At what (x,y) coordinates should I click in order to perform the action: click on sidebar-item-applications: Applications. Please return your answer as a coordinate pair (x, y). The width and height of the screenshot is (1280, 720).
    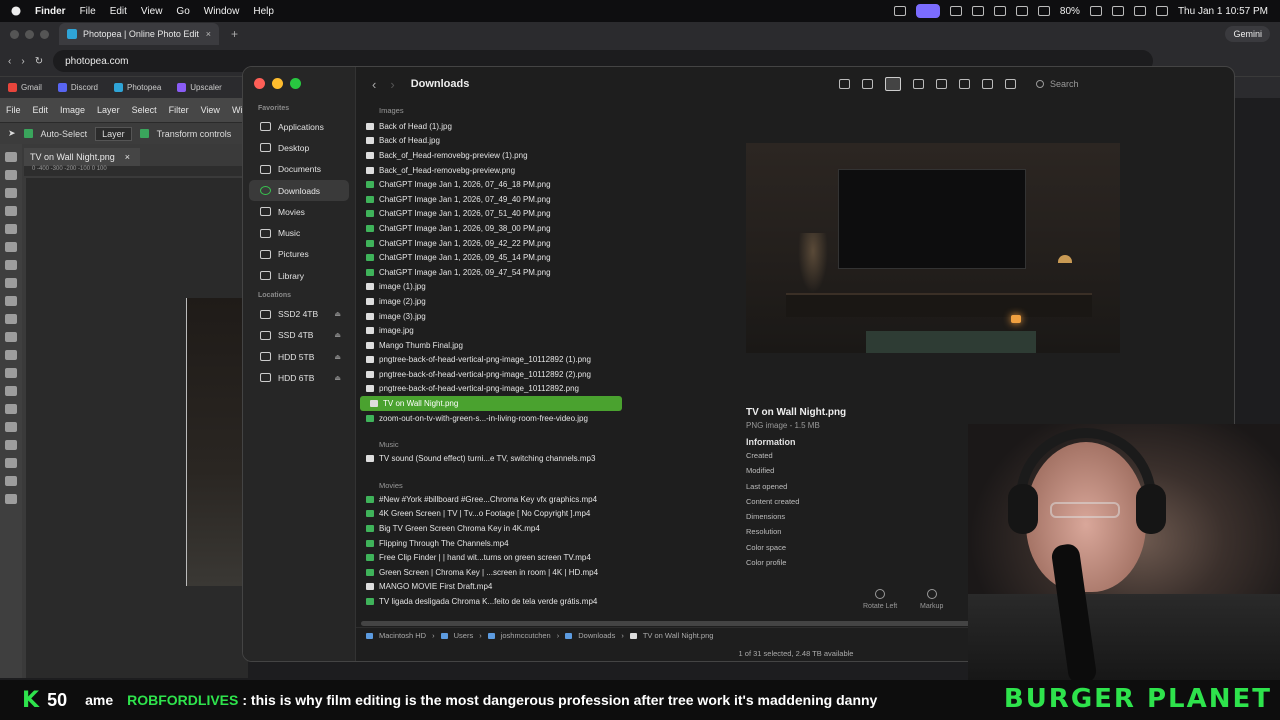
    Looking at the image, I should click on (299, 126).